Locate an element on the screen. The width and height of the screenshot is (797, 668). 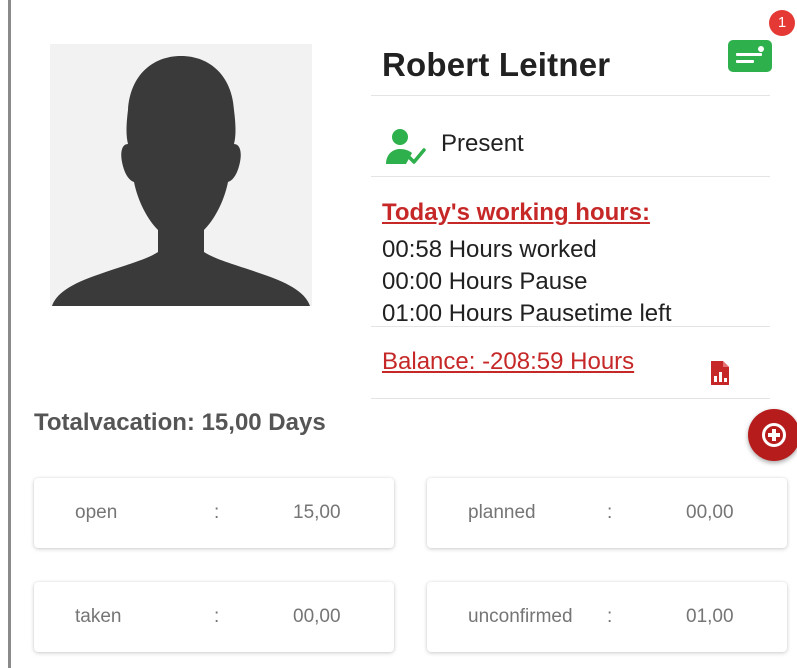
stat-label: unconfirmed is located at coordinates (520, 616).